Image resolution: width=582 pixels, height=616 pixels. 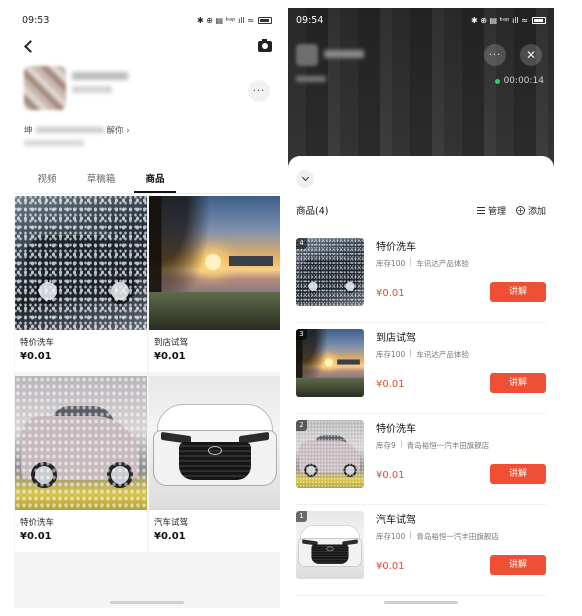 I want to click on avatar, so click(x=45, y=88).